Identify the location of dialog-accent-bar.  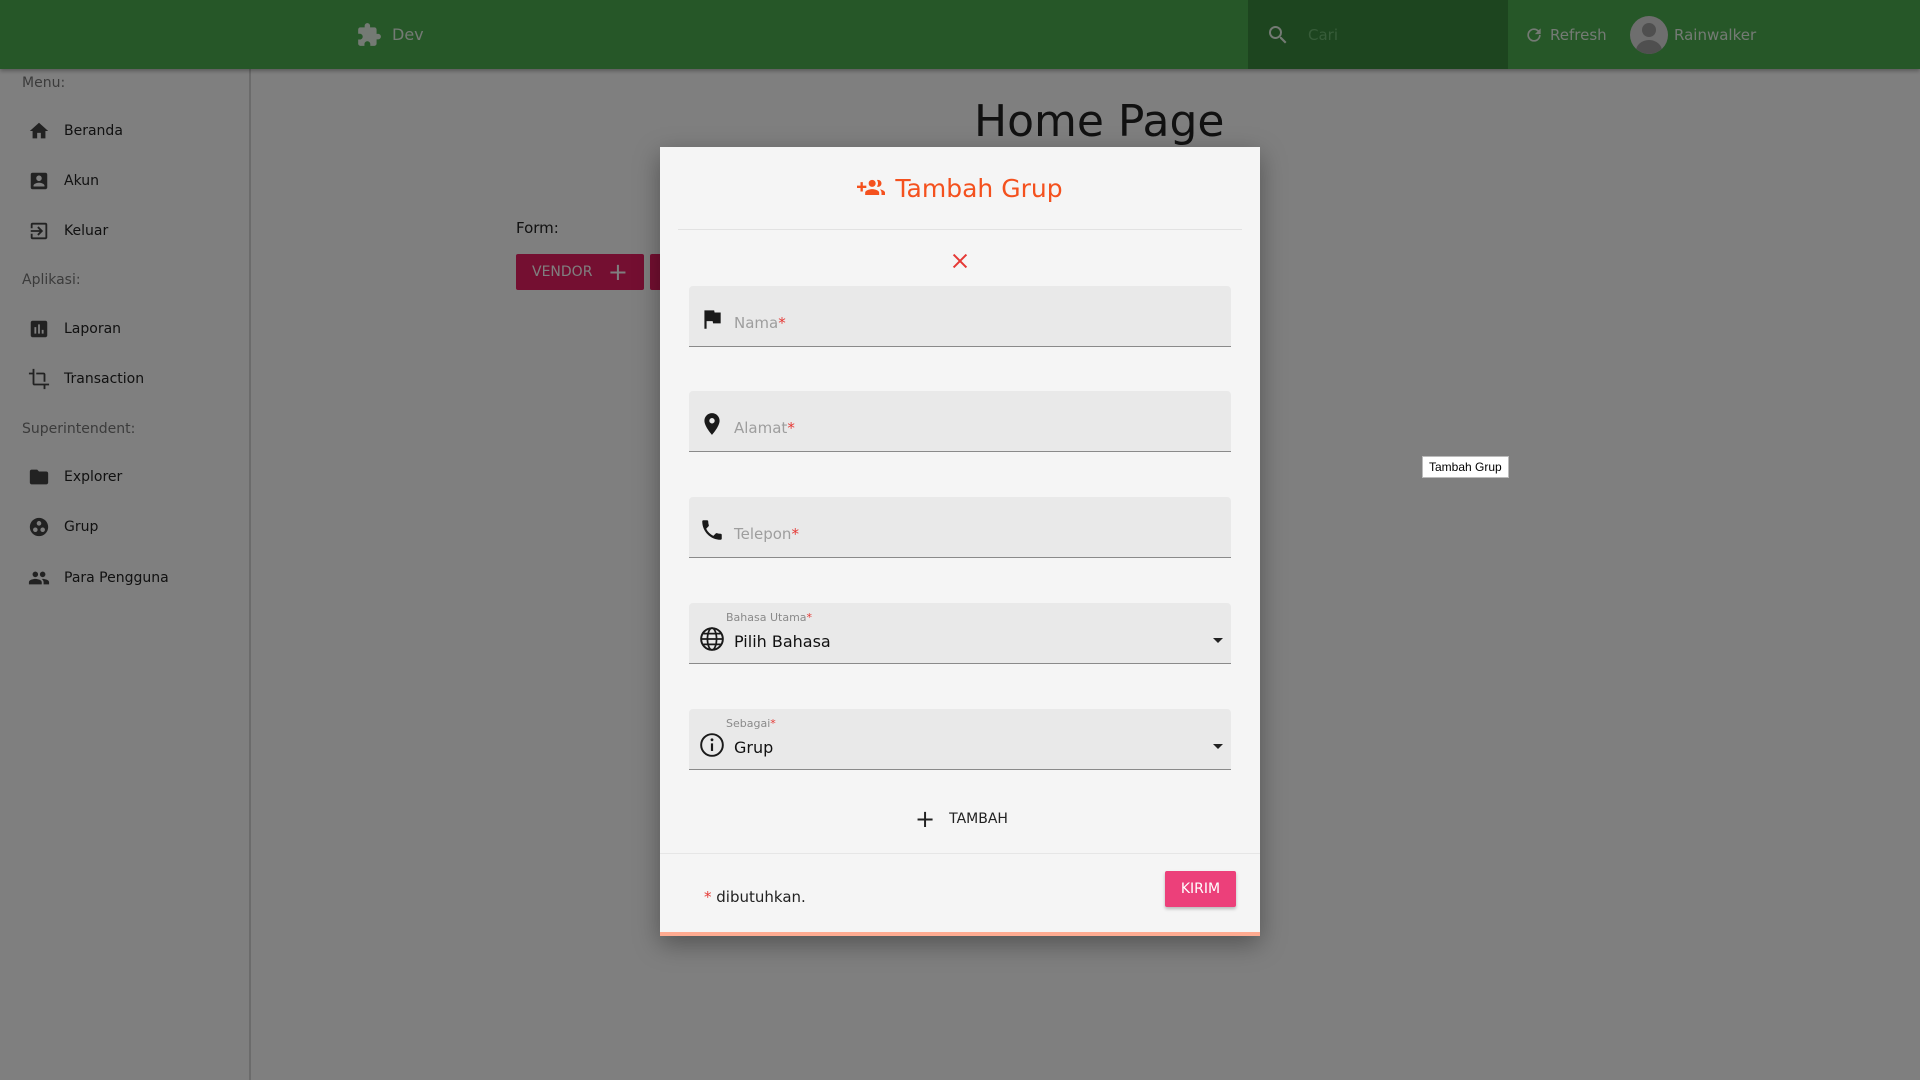
(960, 934).